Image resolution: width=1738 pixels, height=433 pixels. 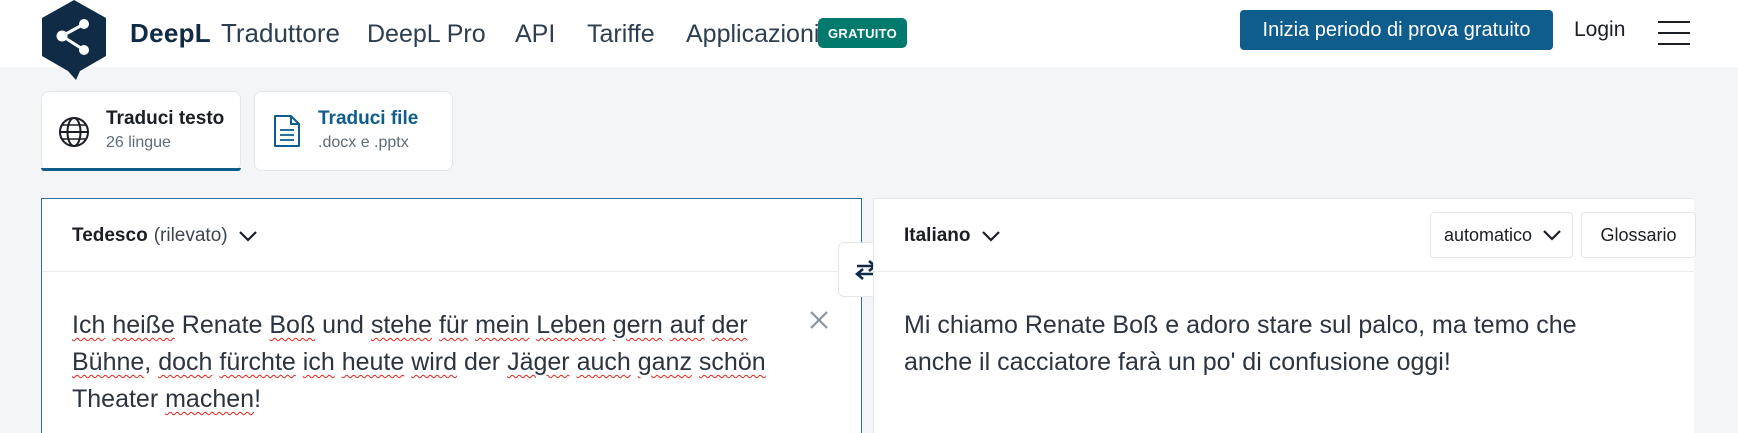 I want to click on misspelled-word: ich, so click(x=319, y=362).